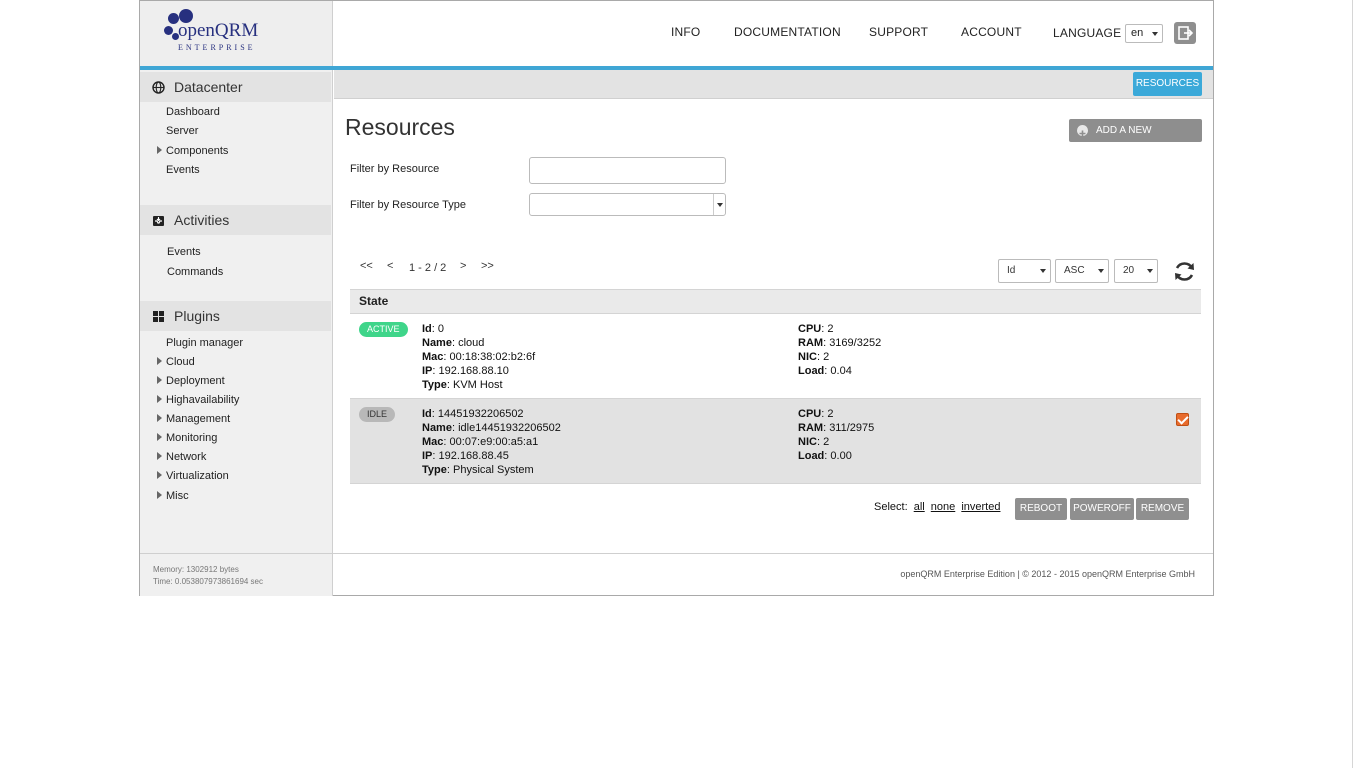 This screenshot has height=768, width=1366. Describe the element at coordinates (177, 496) in the screenshot. I see `sidebar-item-misc: Misc` at that location.